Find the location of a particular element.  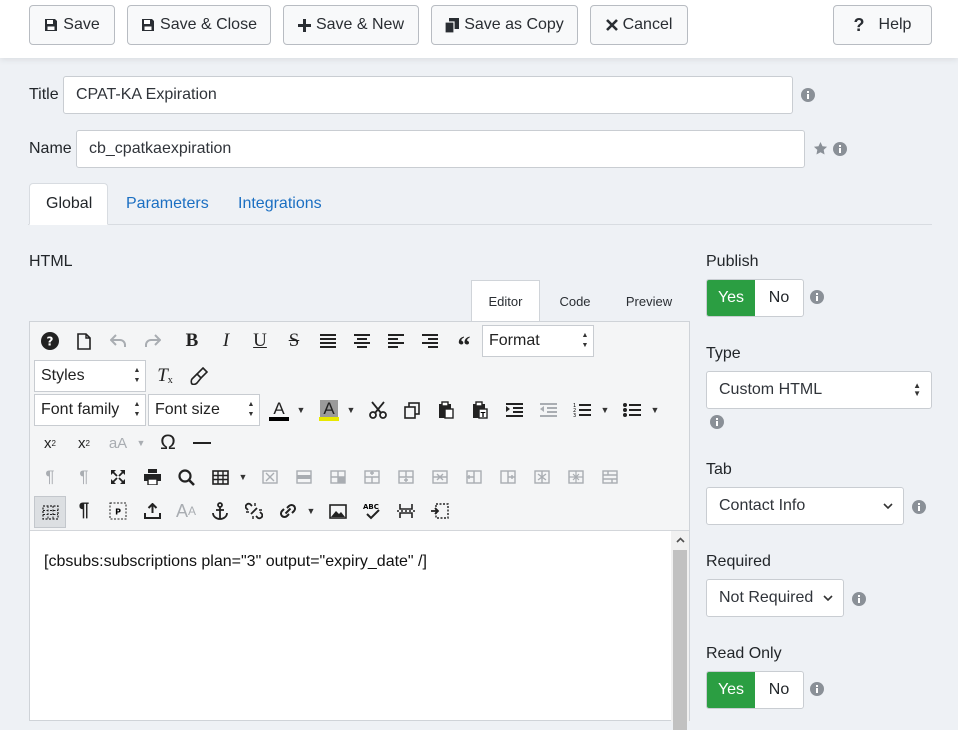

readonly-no-button: No is located at coordinates (779, 690).